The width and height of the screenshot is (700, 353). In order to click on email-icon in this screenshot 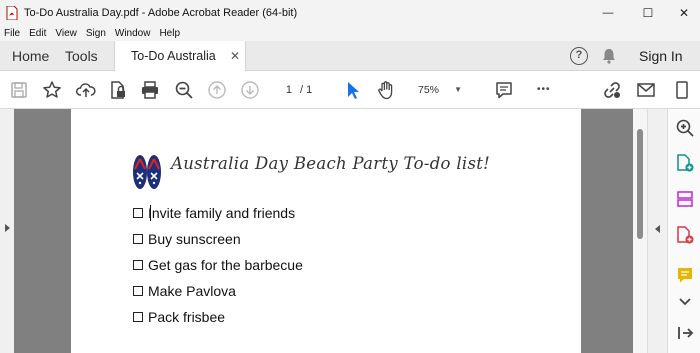, I will do `click(646, 90)`.